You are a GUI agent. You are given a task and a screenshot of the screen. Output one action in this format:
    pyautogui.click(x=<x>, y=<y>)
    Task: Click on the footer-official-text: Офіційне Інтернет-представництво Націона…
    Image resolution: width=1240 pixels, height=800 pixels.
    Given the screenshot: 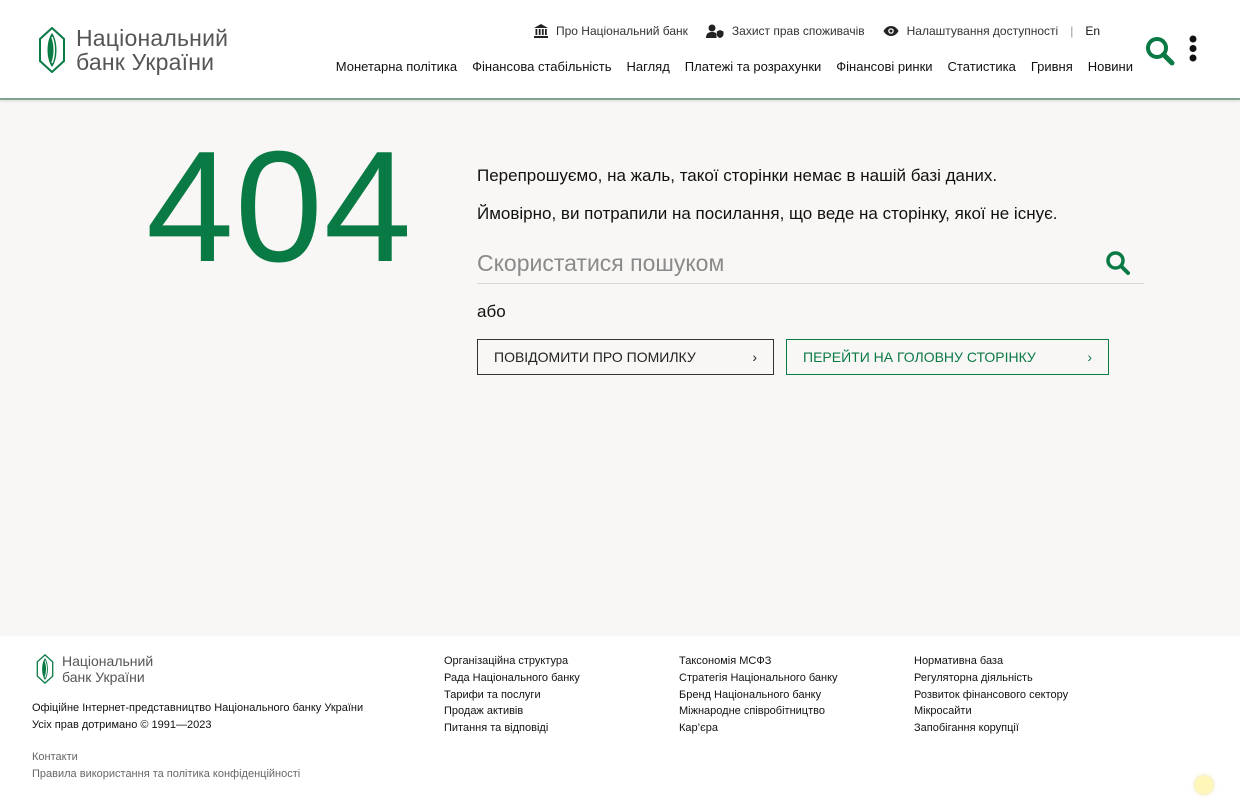 What is the action you would take?
    pyautogui.click(x=198, y=708)
    